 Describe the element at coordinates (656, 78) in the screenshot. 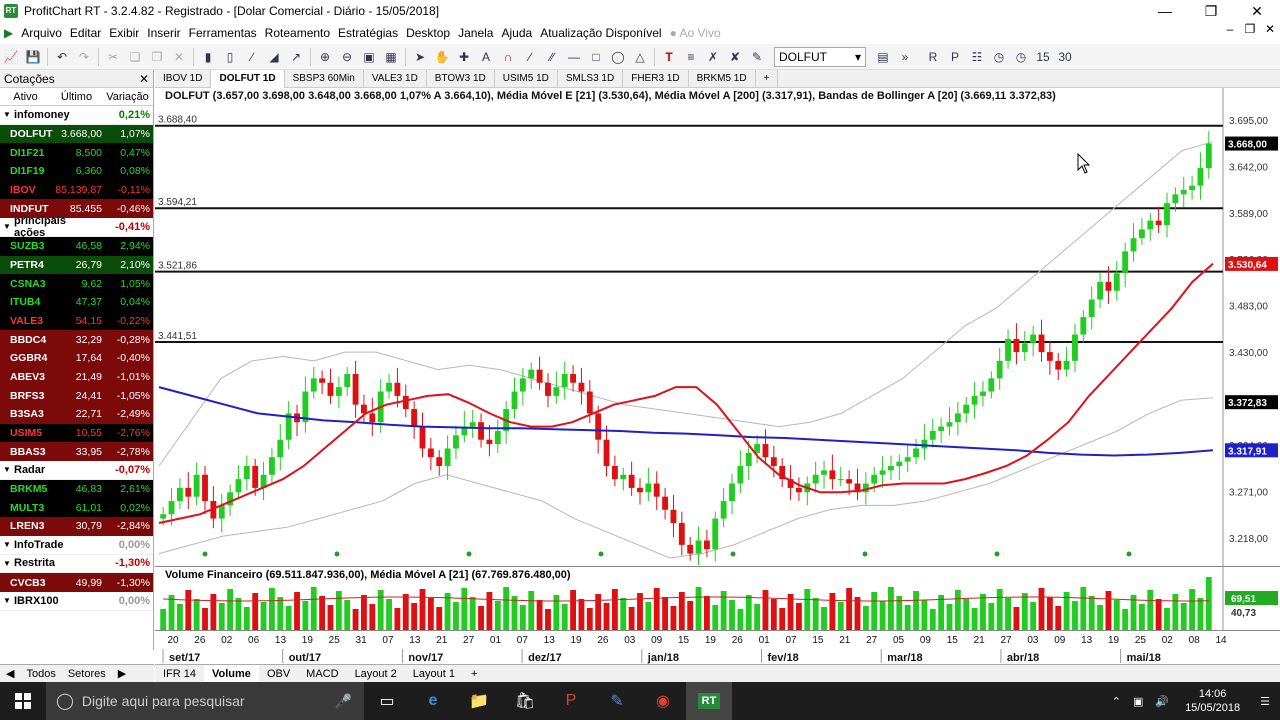

I see `chart-tab: FHER3 1D` at that location.